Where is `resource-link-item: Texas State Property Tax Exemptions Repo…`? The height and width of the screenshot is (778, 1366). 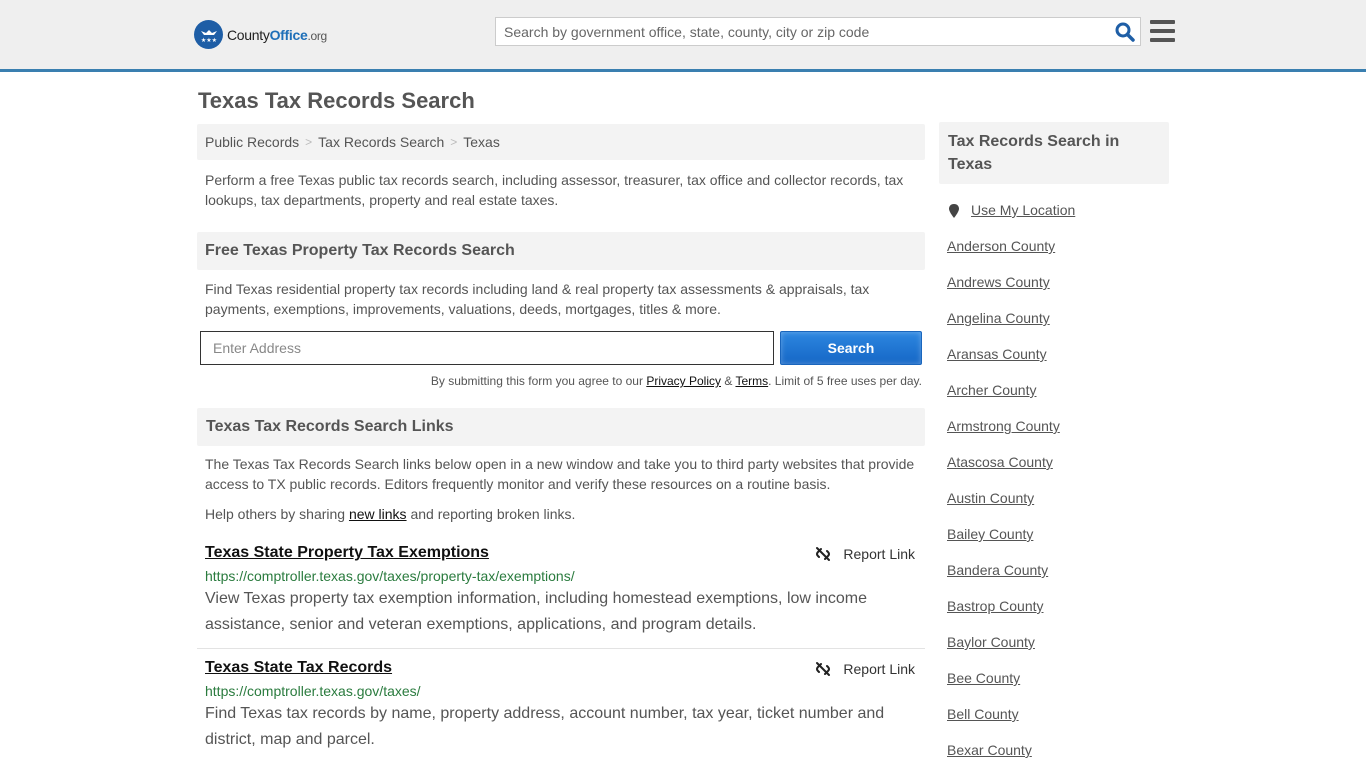
resource-link-item: Texas State Property Tax Exemptions Repo… is located at coordinates (561, 596).